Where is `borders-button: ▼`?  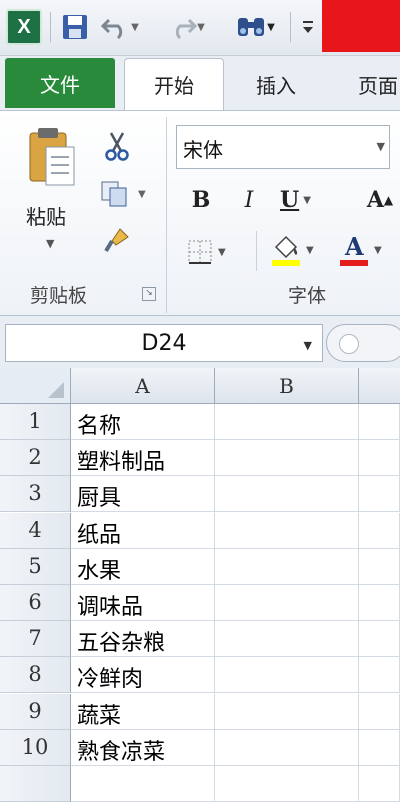
borders-button: ▼ is located at coordinates (214, 252).